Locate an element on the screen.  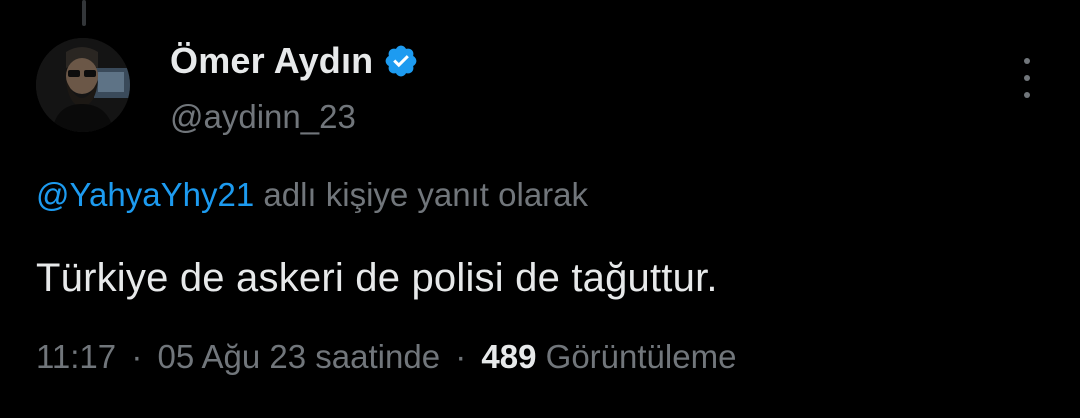
author-display-name: Ömer Aydın is located at coordinates (271, 61).